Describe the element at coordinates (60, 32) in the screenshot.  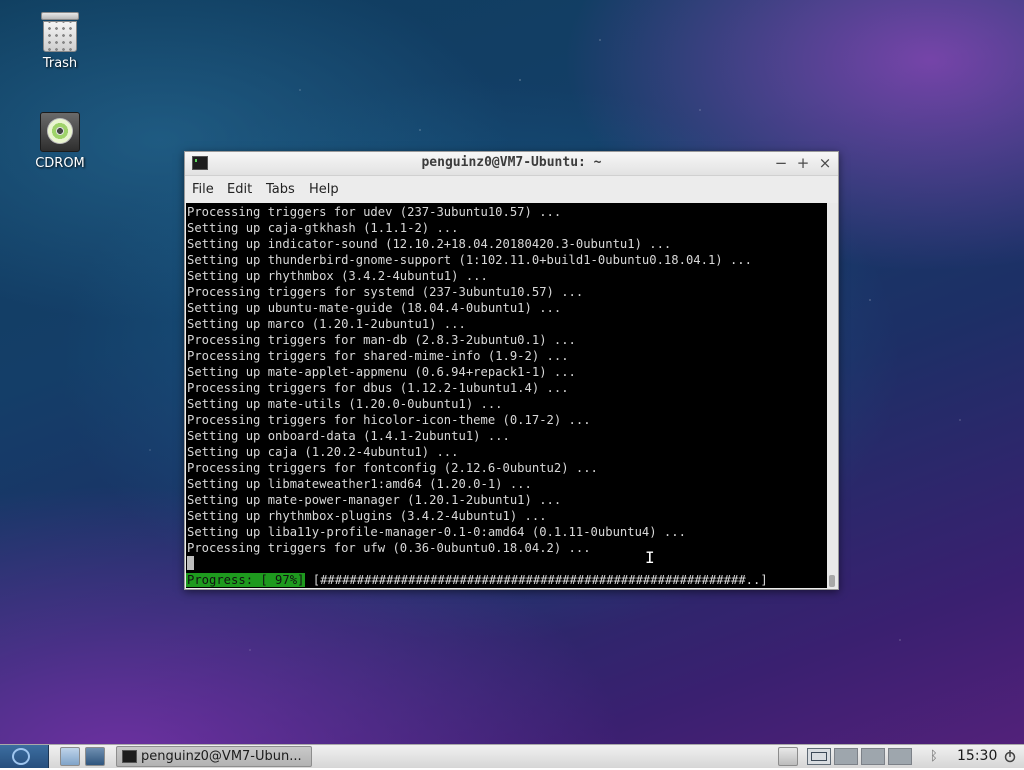
I see `trash-icon` at that location.